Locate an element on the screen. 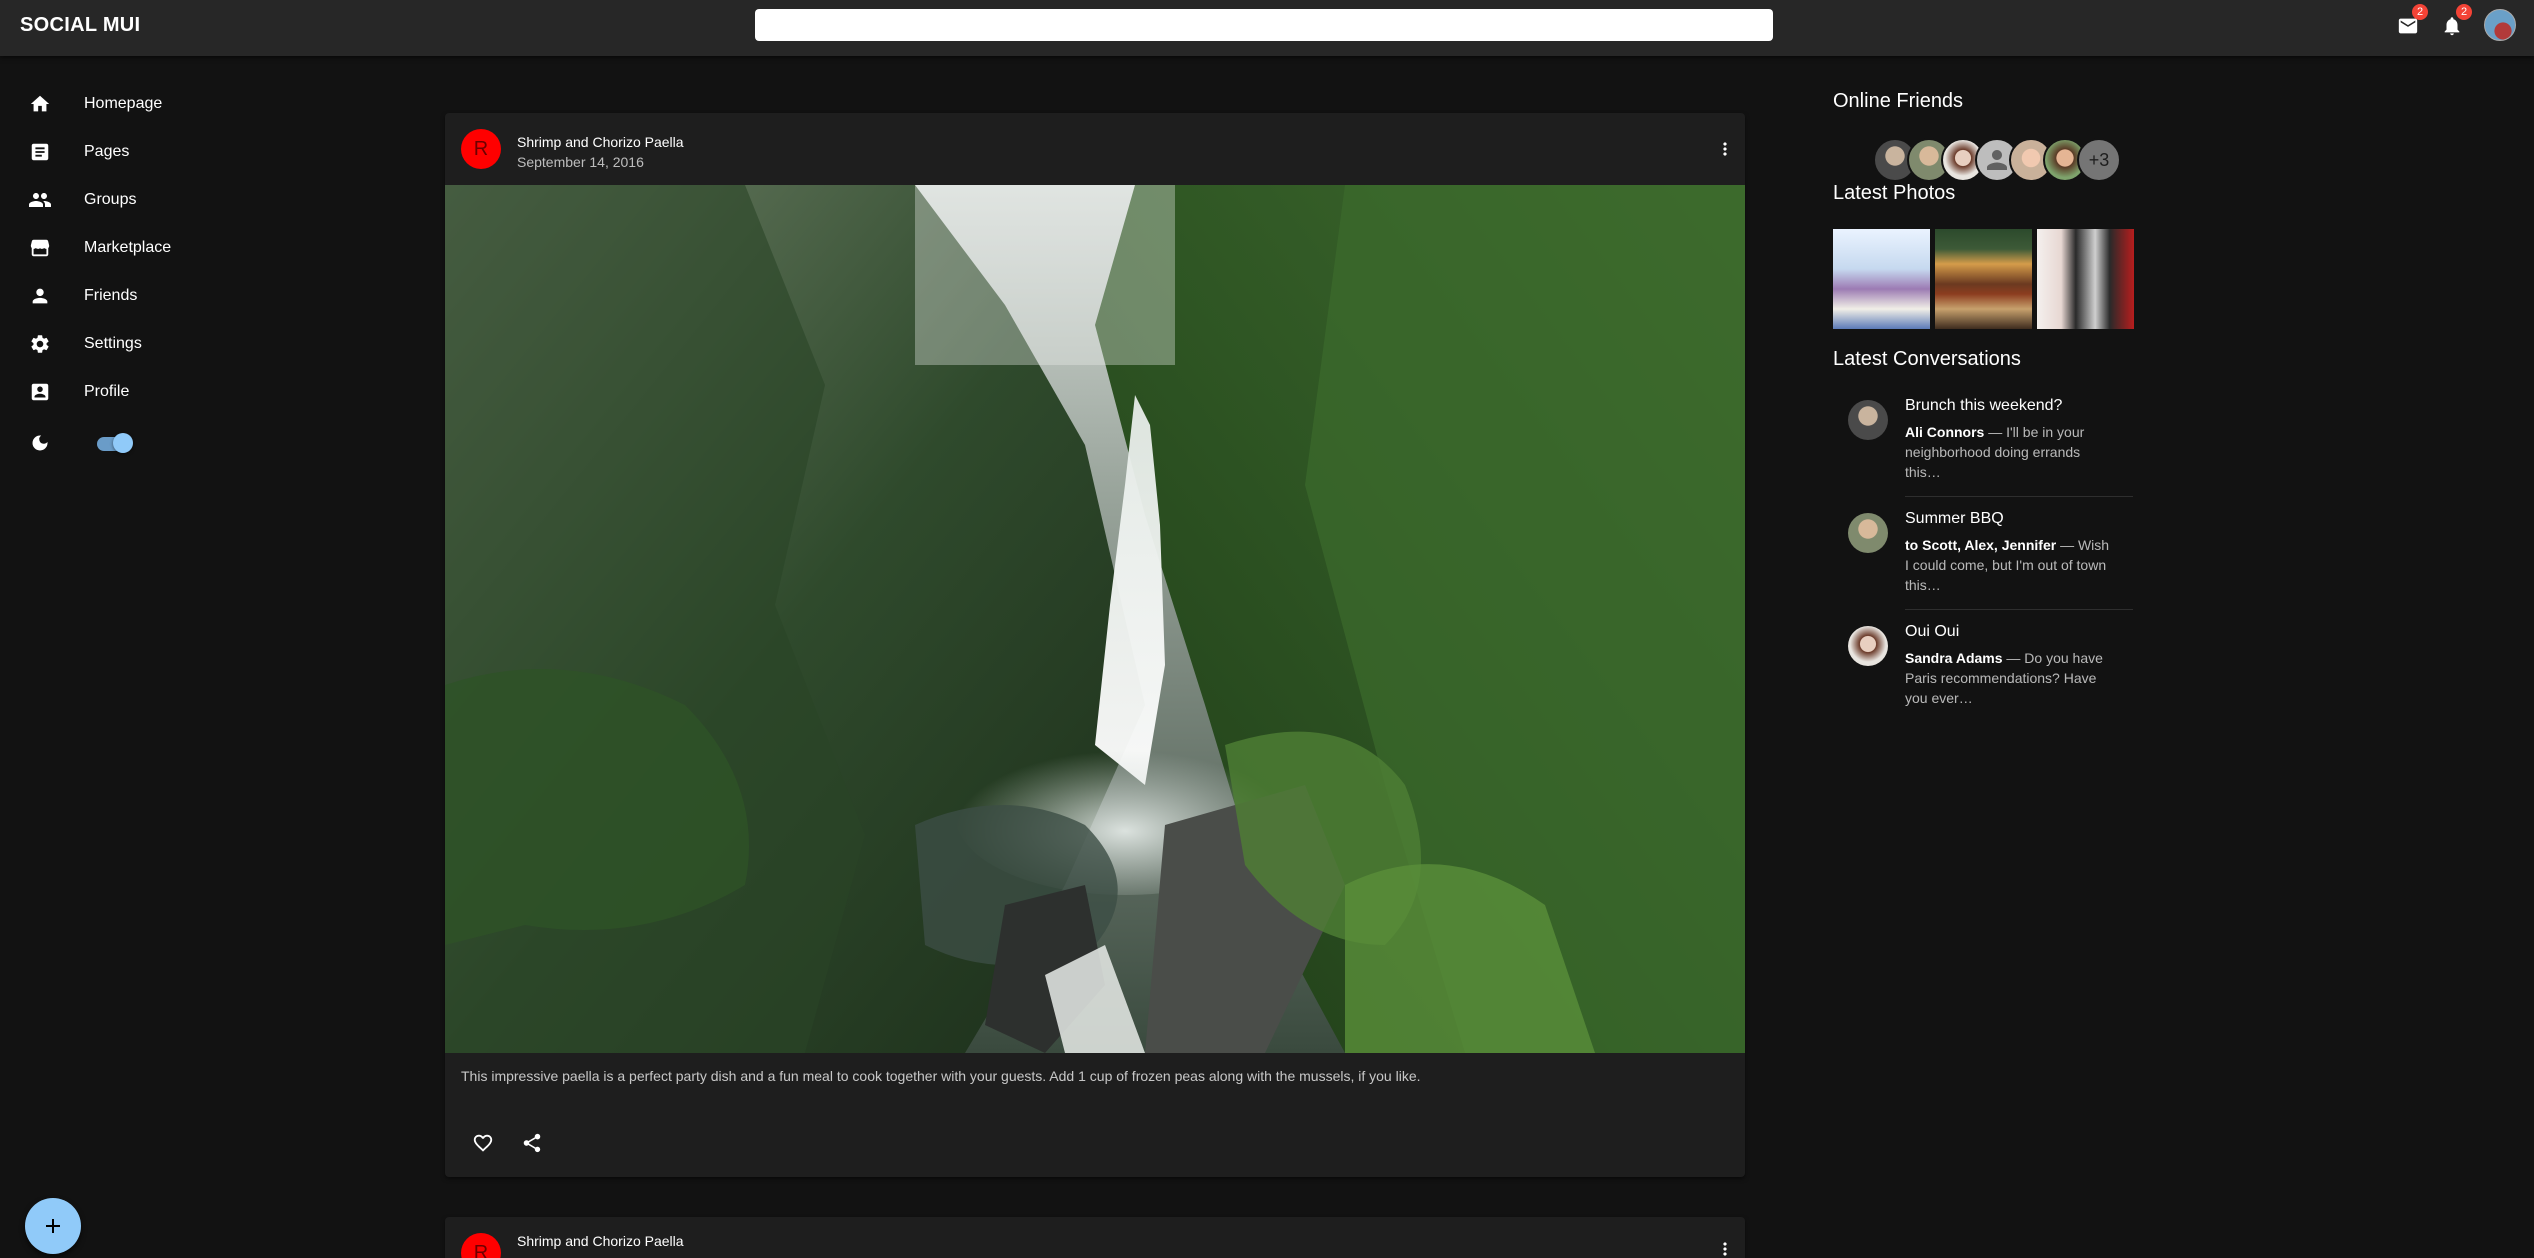  search-input is located at coordinates (1264, 25).